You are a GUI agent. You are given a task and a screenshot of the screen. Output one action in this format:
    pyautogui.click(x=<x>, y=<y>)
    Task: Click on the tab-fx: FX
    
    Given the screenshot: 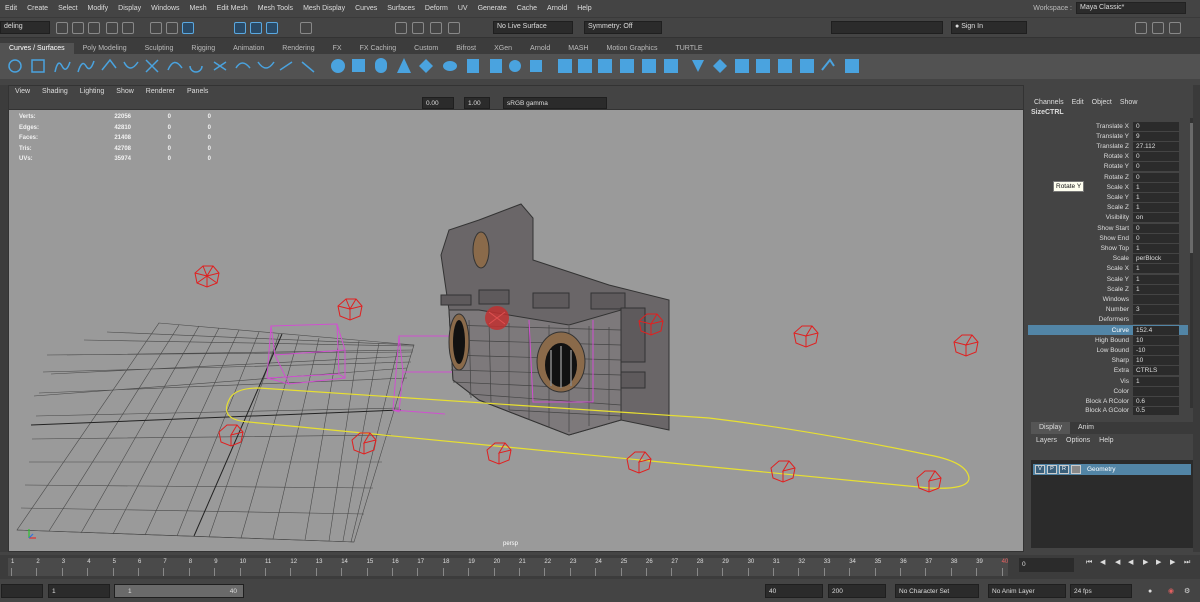 What is the action you would take?
    pyautogui.click(x=337, y=48)
    